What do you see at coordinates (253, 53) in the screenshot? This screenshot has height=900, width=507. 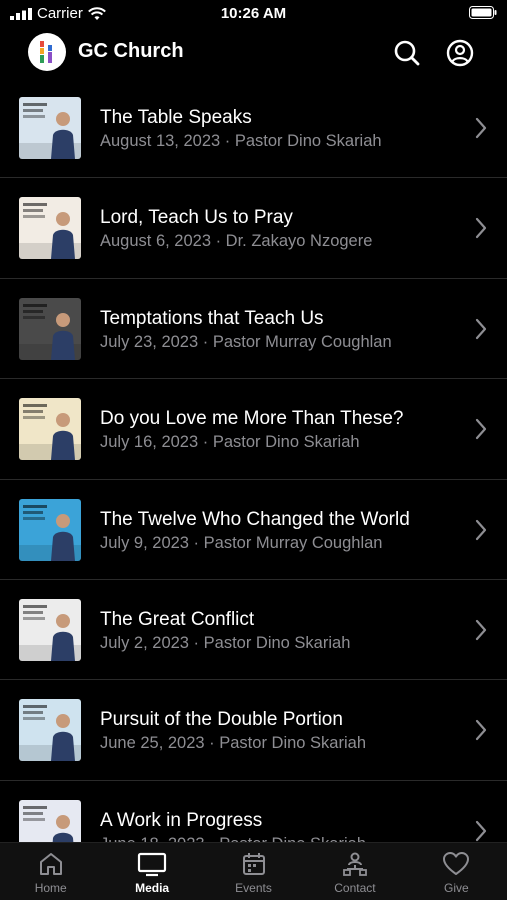 I see `app-header: GC Church` at bounding box center [253, 53].